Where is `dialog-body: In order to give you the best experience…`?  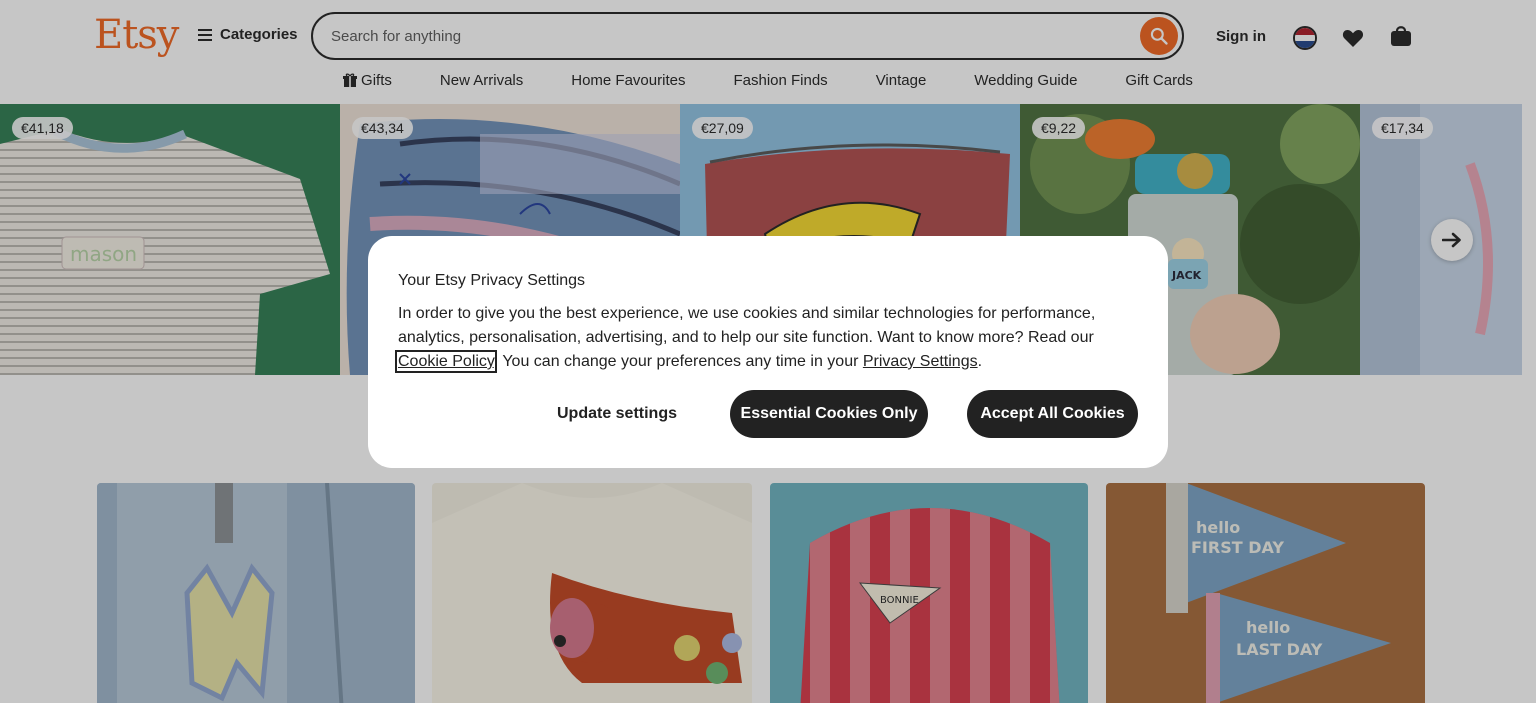 dialog-body: In order to give you the best experience… is located at coordinates (769, 338).